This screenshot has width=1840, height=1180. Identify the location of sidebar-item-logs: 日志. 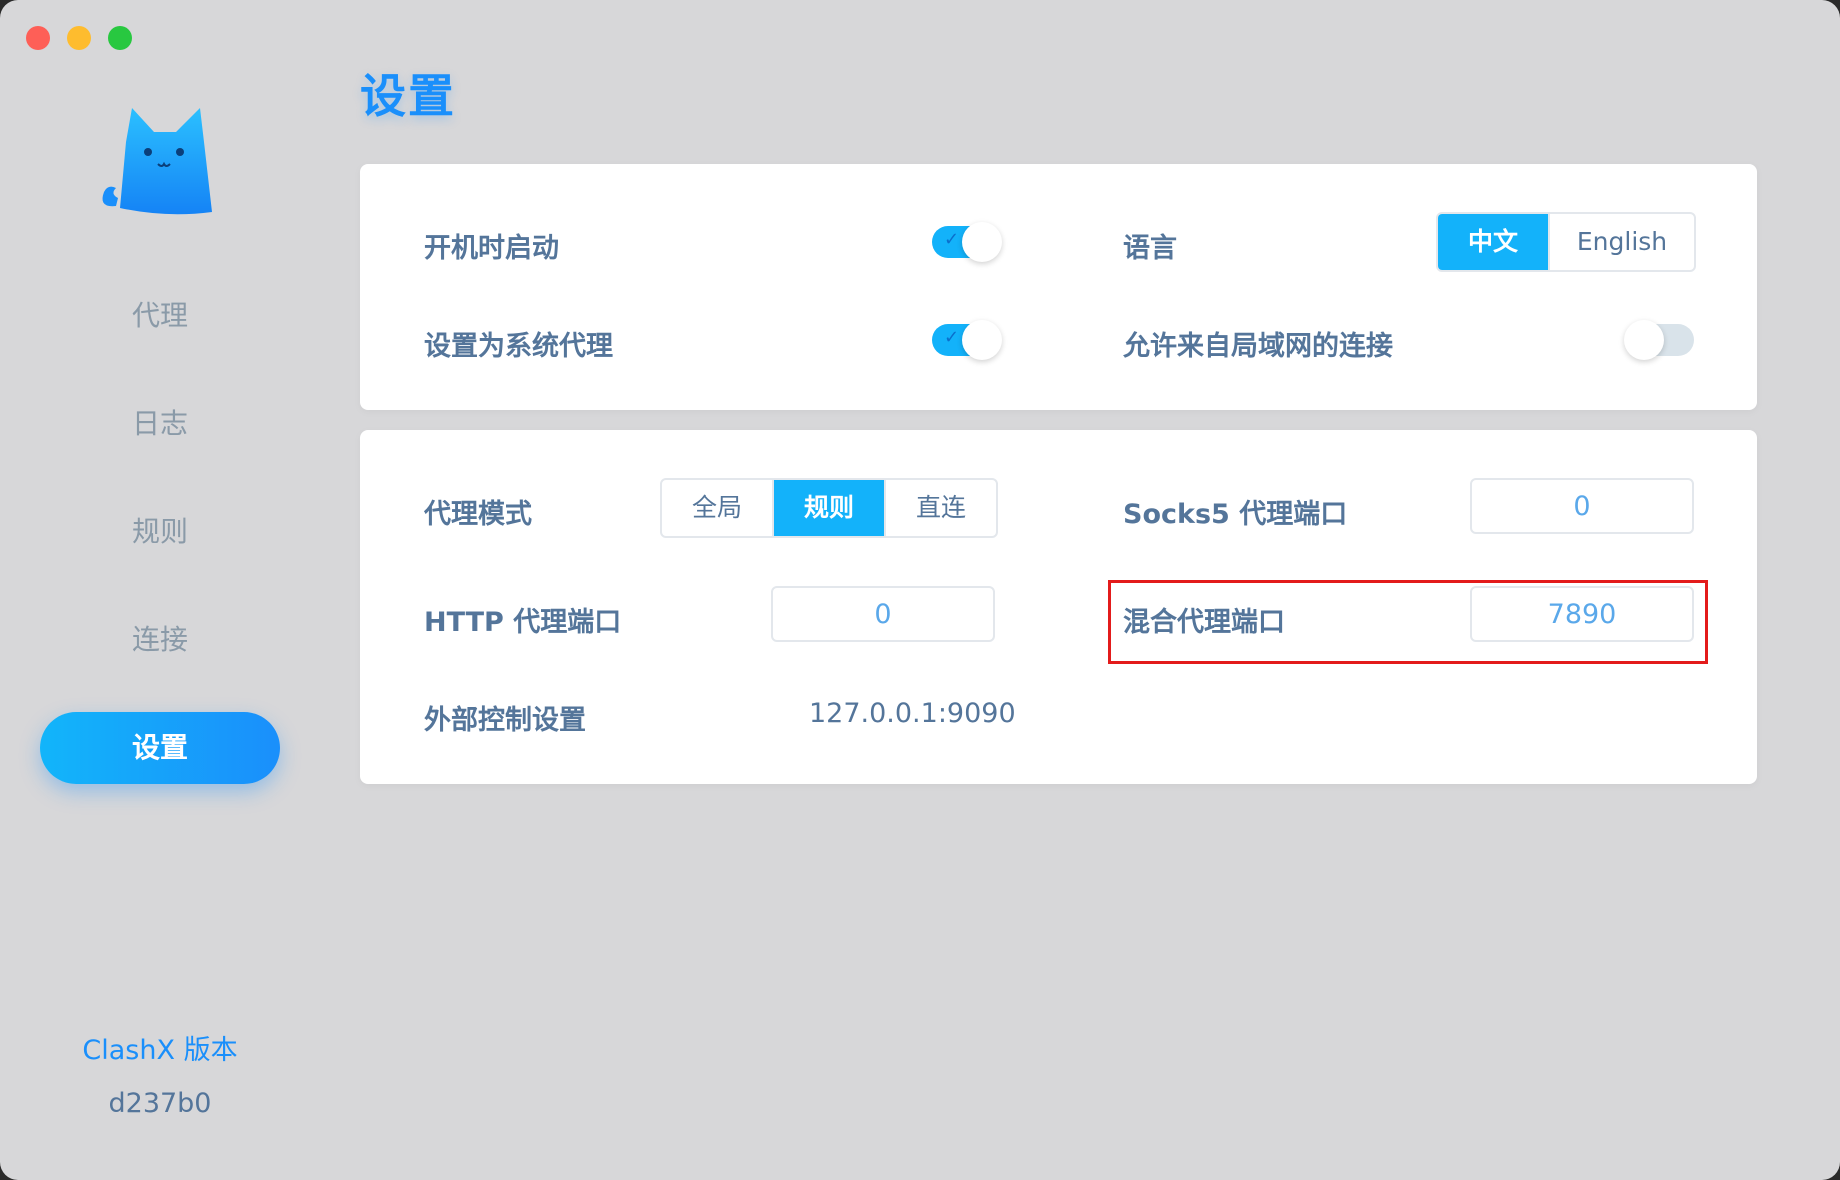
(160, 424).